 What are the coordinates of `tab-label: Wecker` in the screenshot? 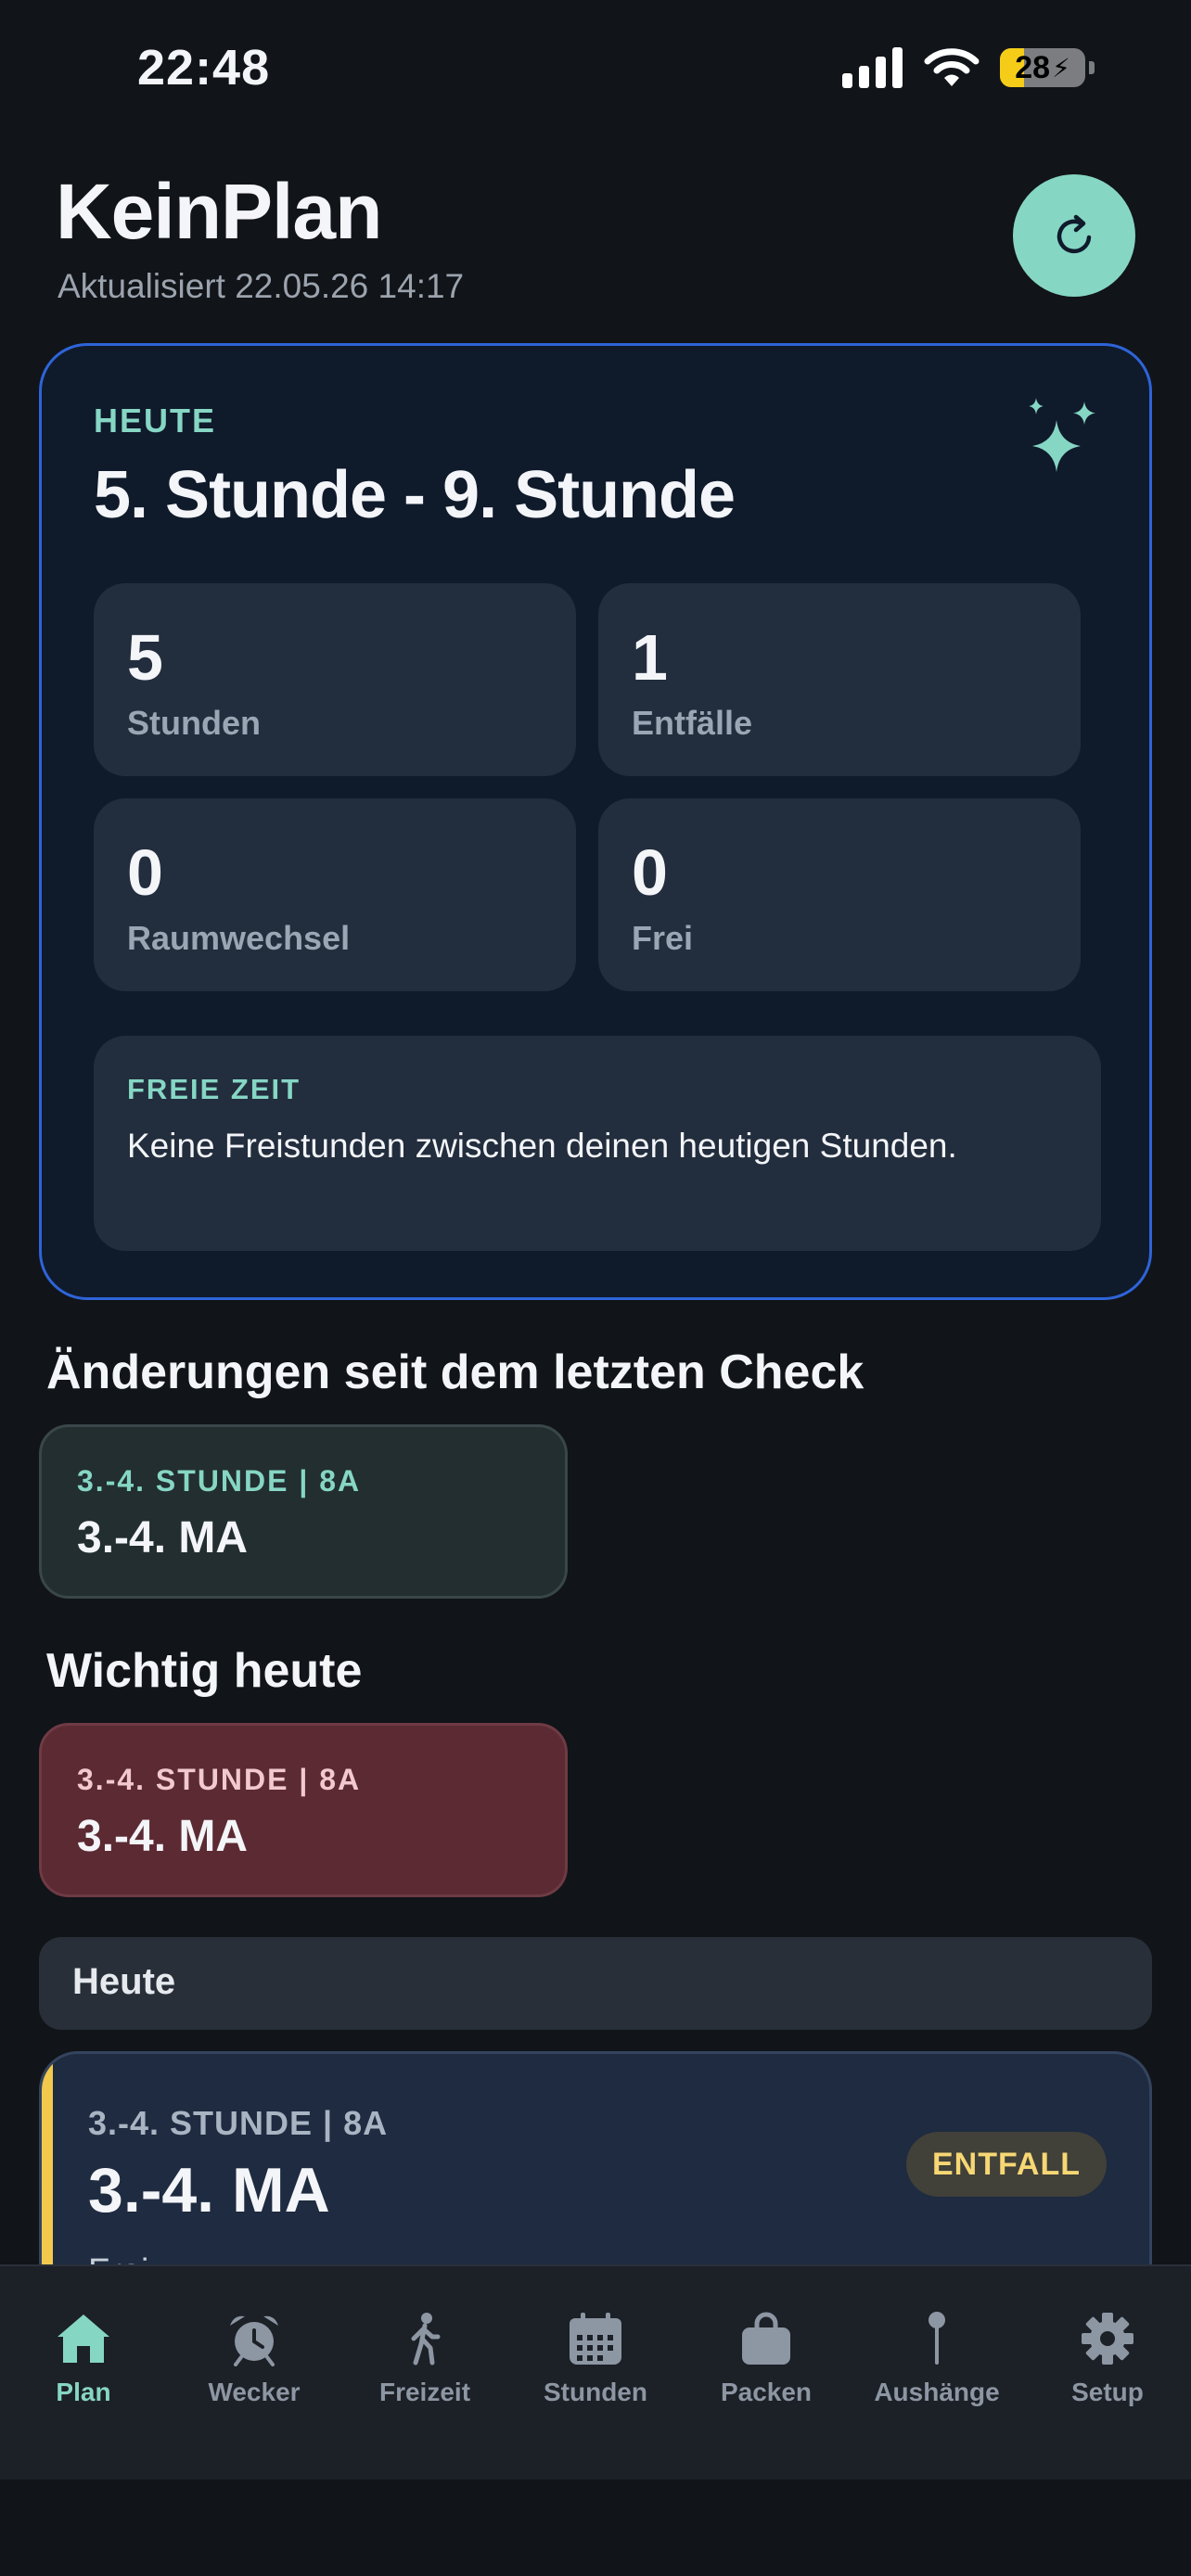 It's located at (254, 2392).